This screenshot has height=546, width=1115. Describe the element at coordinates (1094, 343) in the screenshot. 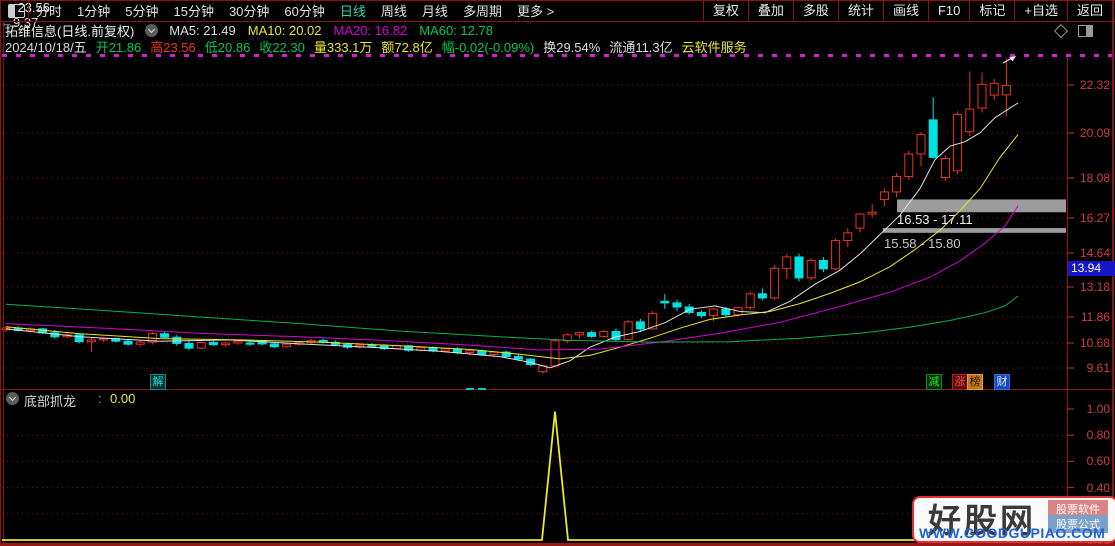

I see `y-axis-label: 10.68` at that location.